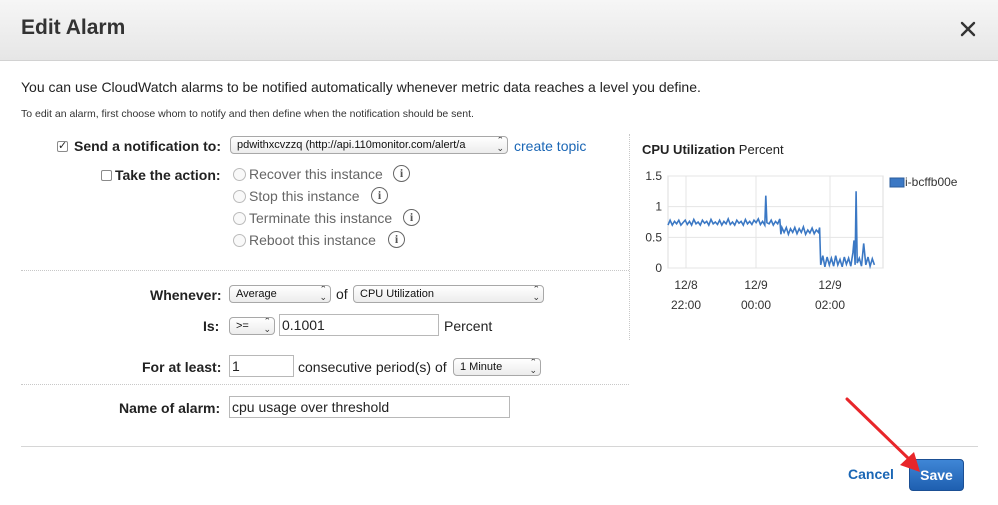 The width and height of the screenshot is (998, 505). I want to click on operator-value: >=, so click(242, 326).